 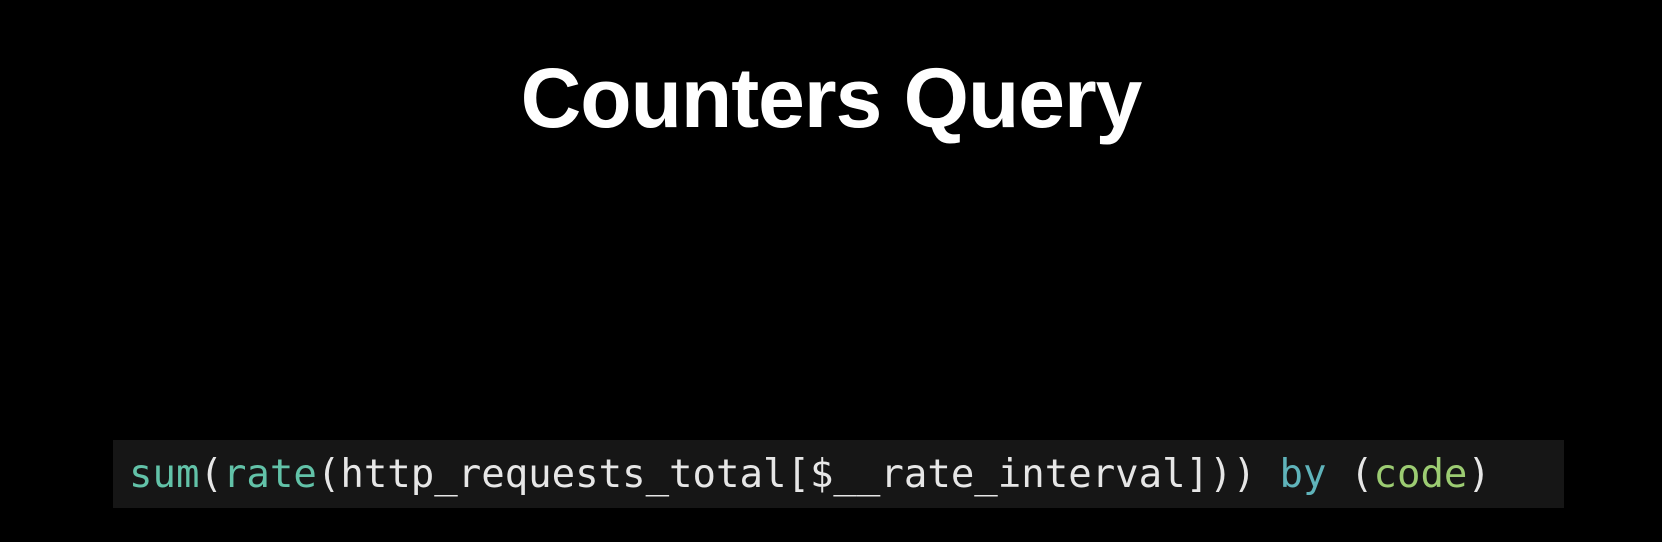 What do you see at coordinates (1479, 474) in the screenshot?
I see `code-token-paren-close: )` at bounding box center [1479, 474].